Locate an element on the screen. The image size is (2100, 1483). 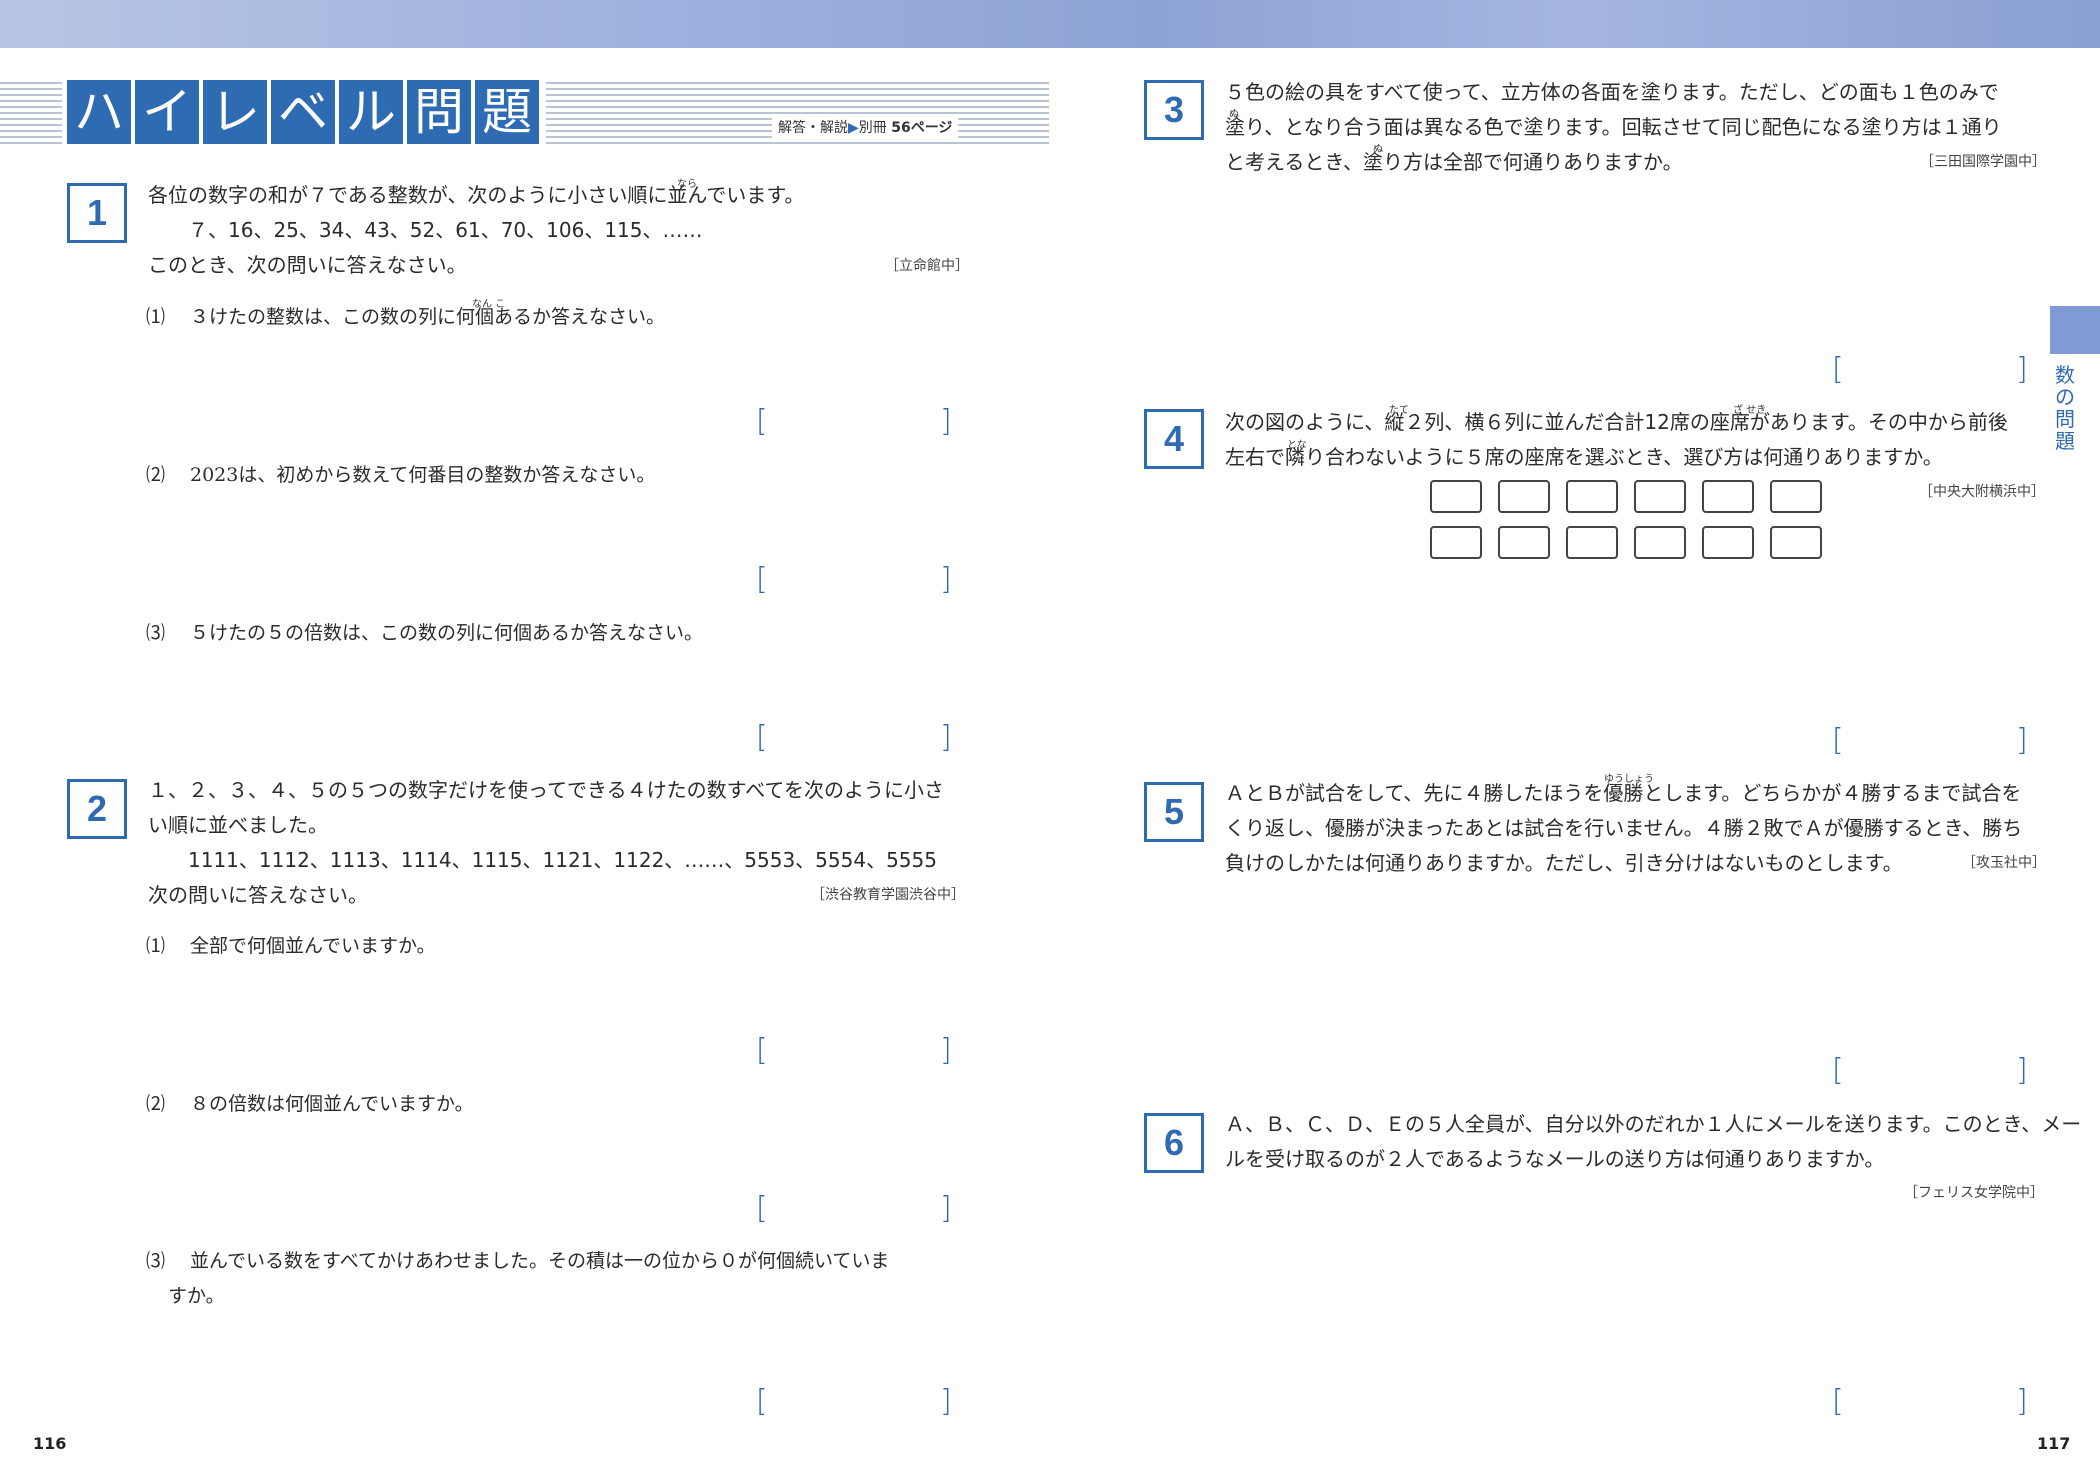
problem-2-line-2: い順に並べました。 is located at coordinates (238, 825).